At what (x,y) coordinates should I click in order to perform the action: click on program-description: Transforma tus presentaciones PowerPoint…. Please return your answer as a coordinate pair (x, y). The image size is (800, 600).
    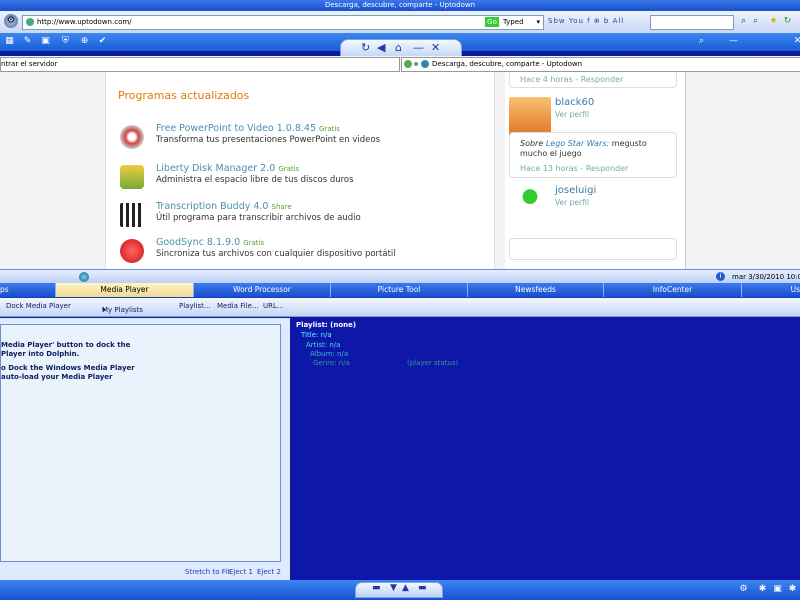
    Looking at the image, I should click on (268, 140).